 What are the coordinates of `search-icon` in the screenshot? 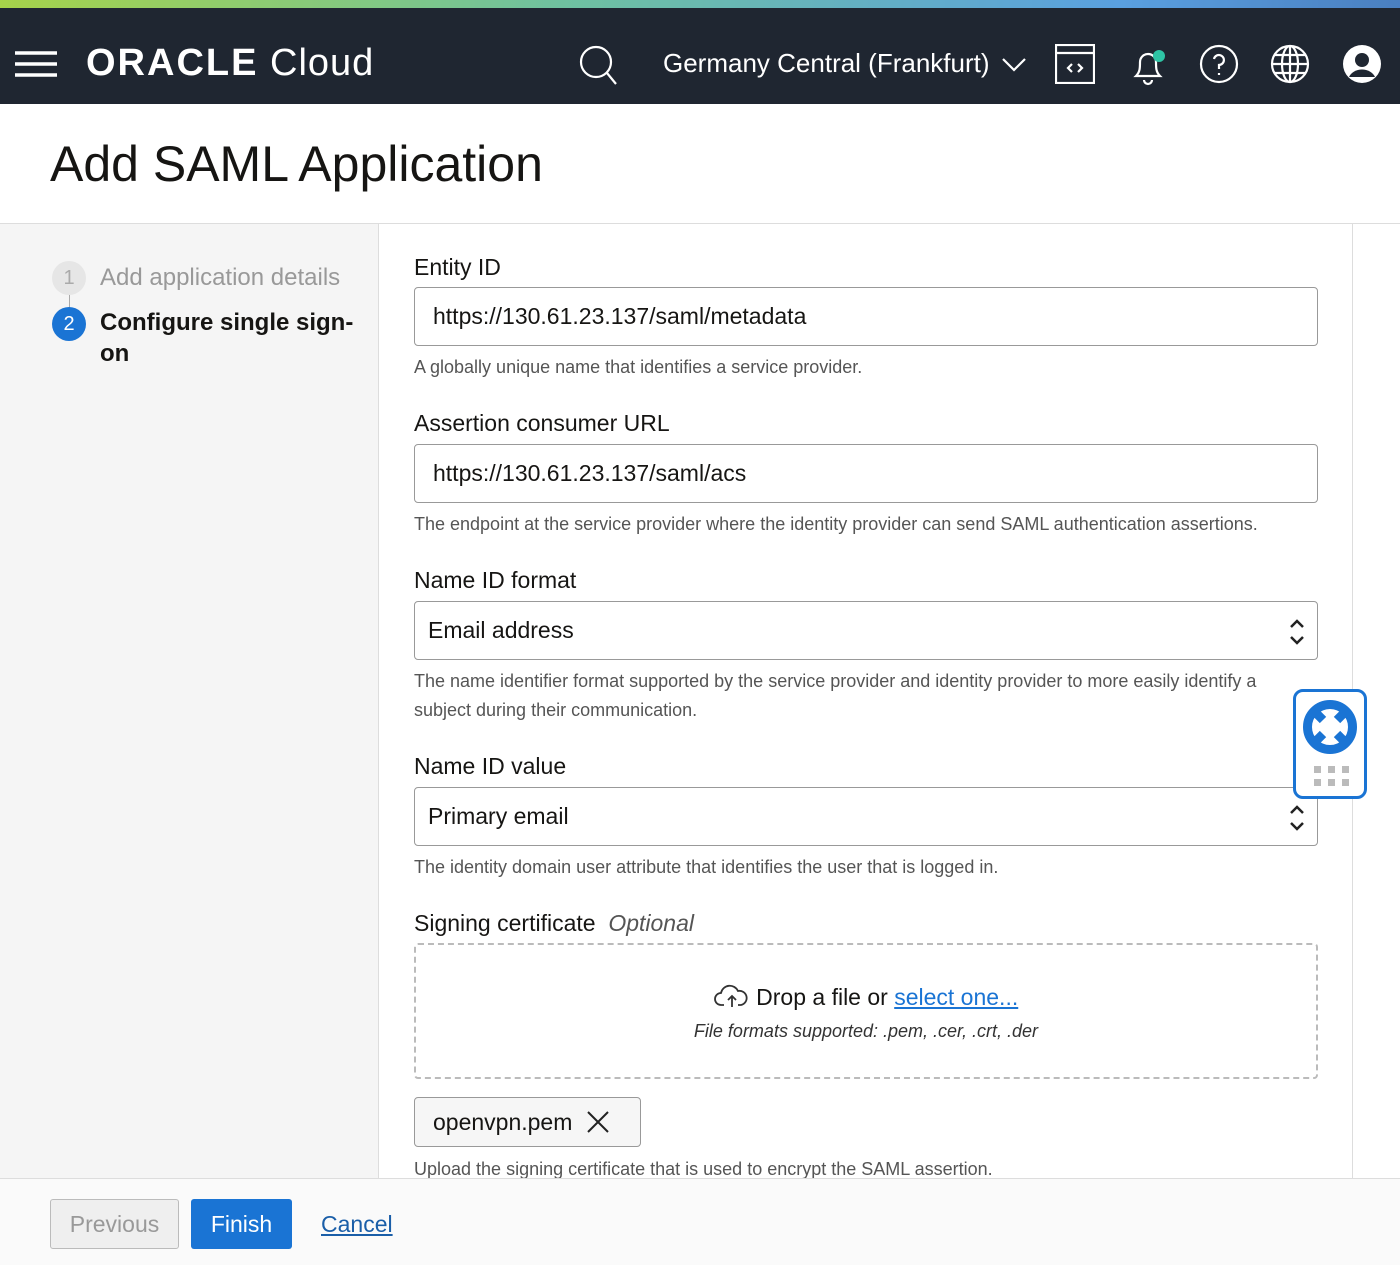 It's located at (598, 65).